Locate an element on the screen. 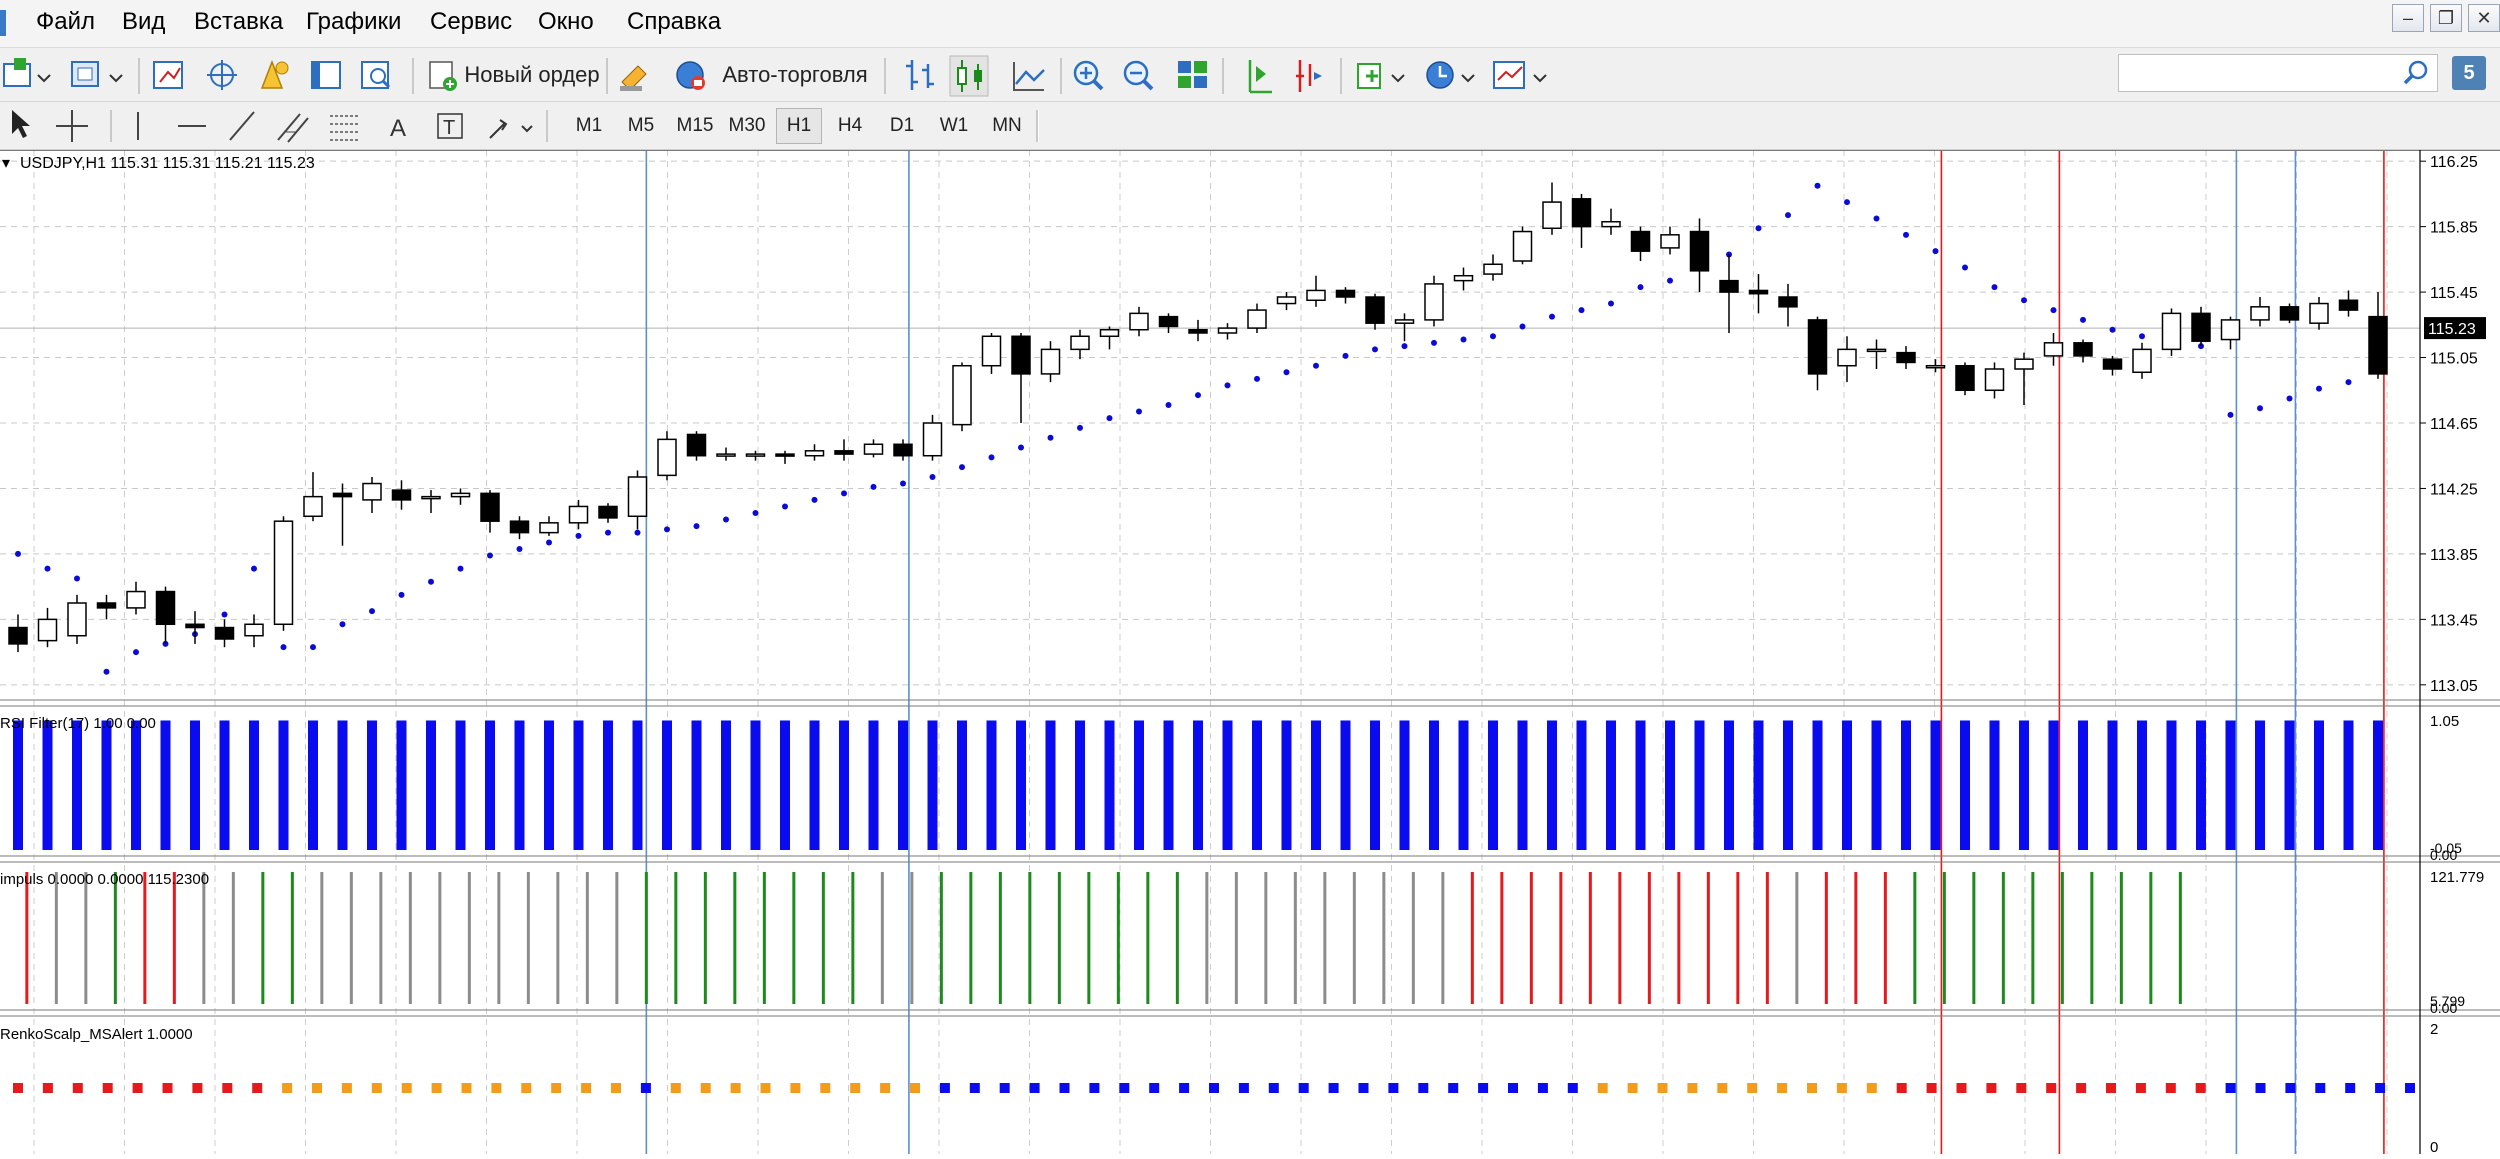 The image size is (2500, 1159). bar-chart-icon is located at coordinates (920, 75).